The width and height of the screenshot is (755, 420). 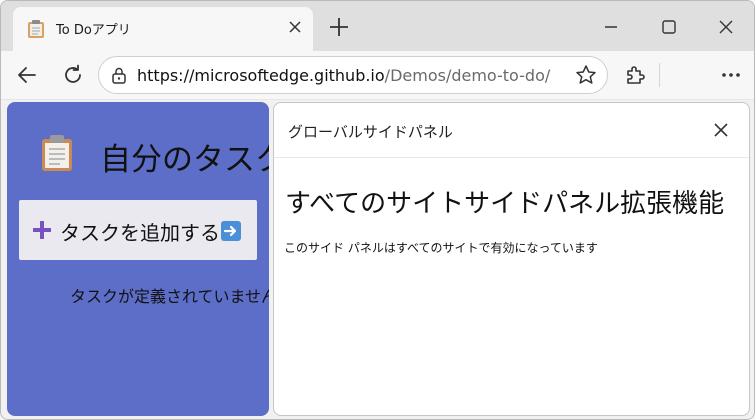 I want to click on add-task-label: タスクを追加する, so click(x=140, y=233).